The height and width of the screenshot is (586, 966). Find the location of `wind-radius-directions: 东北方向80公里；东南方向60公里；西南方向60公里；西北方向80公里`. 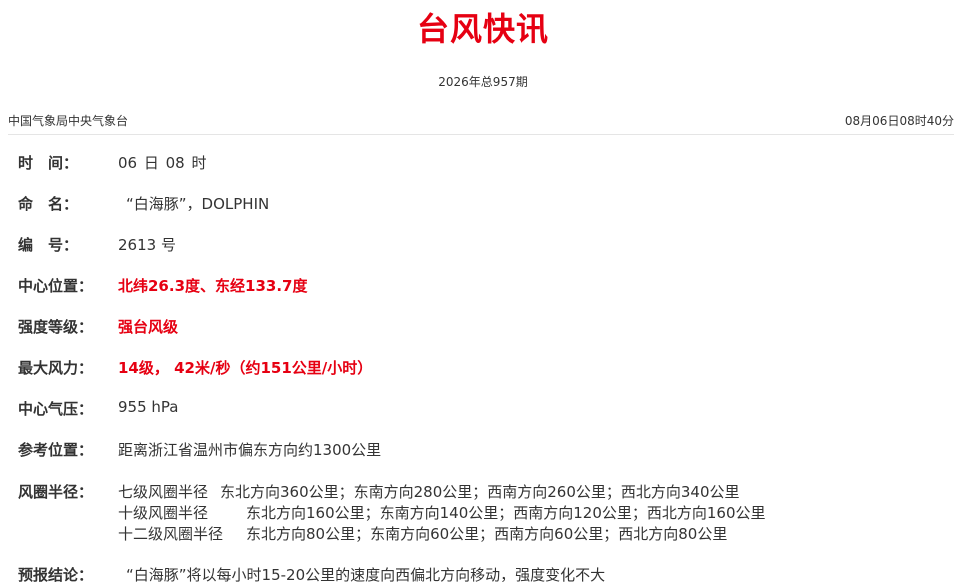

wind-radius-directions: 东北方向80公里；东南方向60公里；西南方向60公里；西北方向80公里 is located at coordinates (487, 534).